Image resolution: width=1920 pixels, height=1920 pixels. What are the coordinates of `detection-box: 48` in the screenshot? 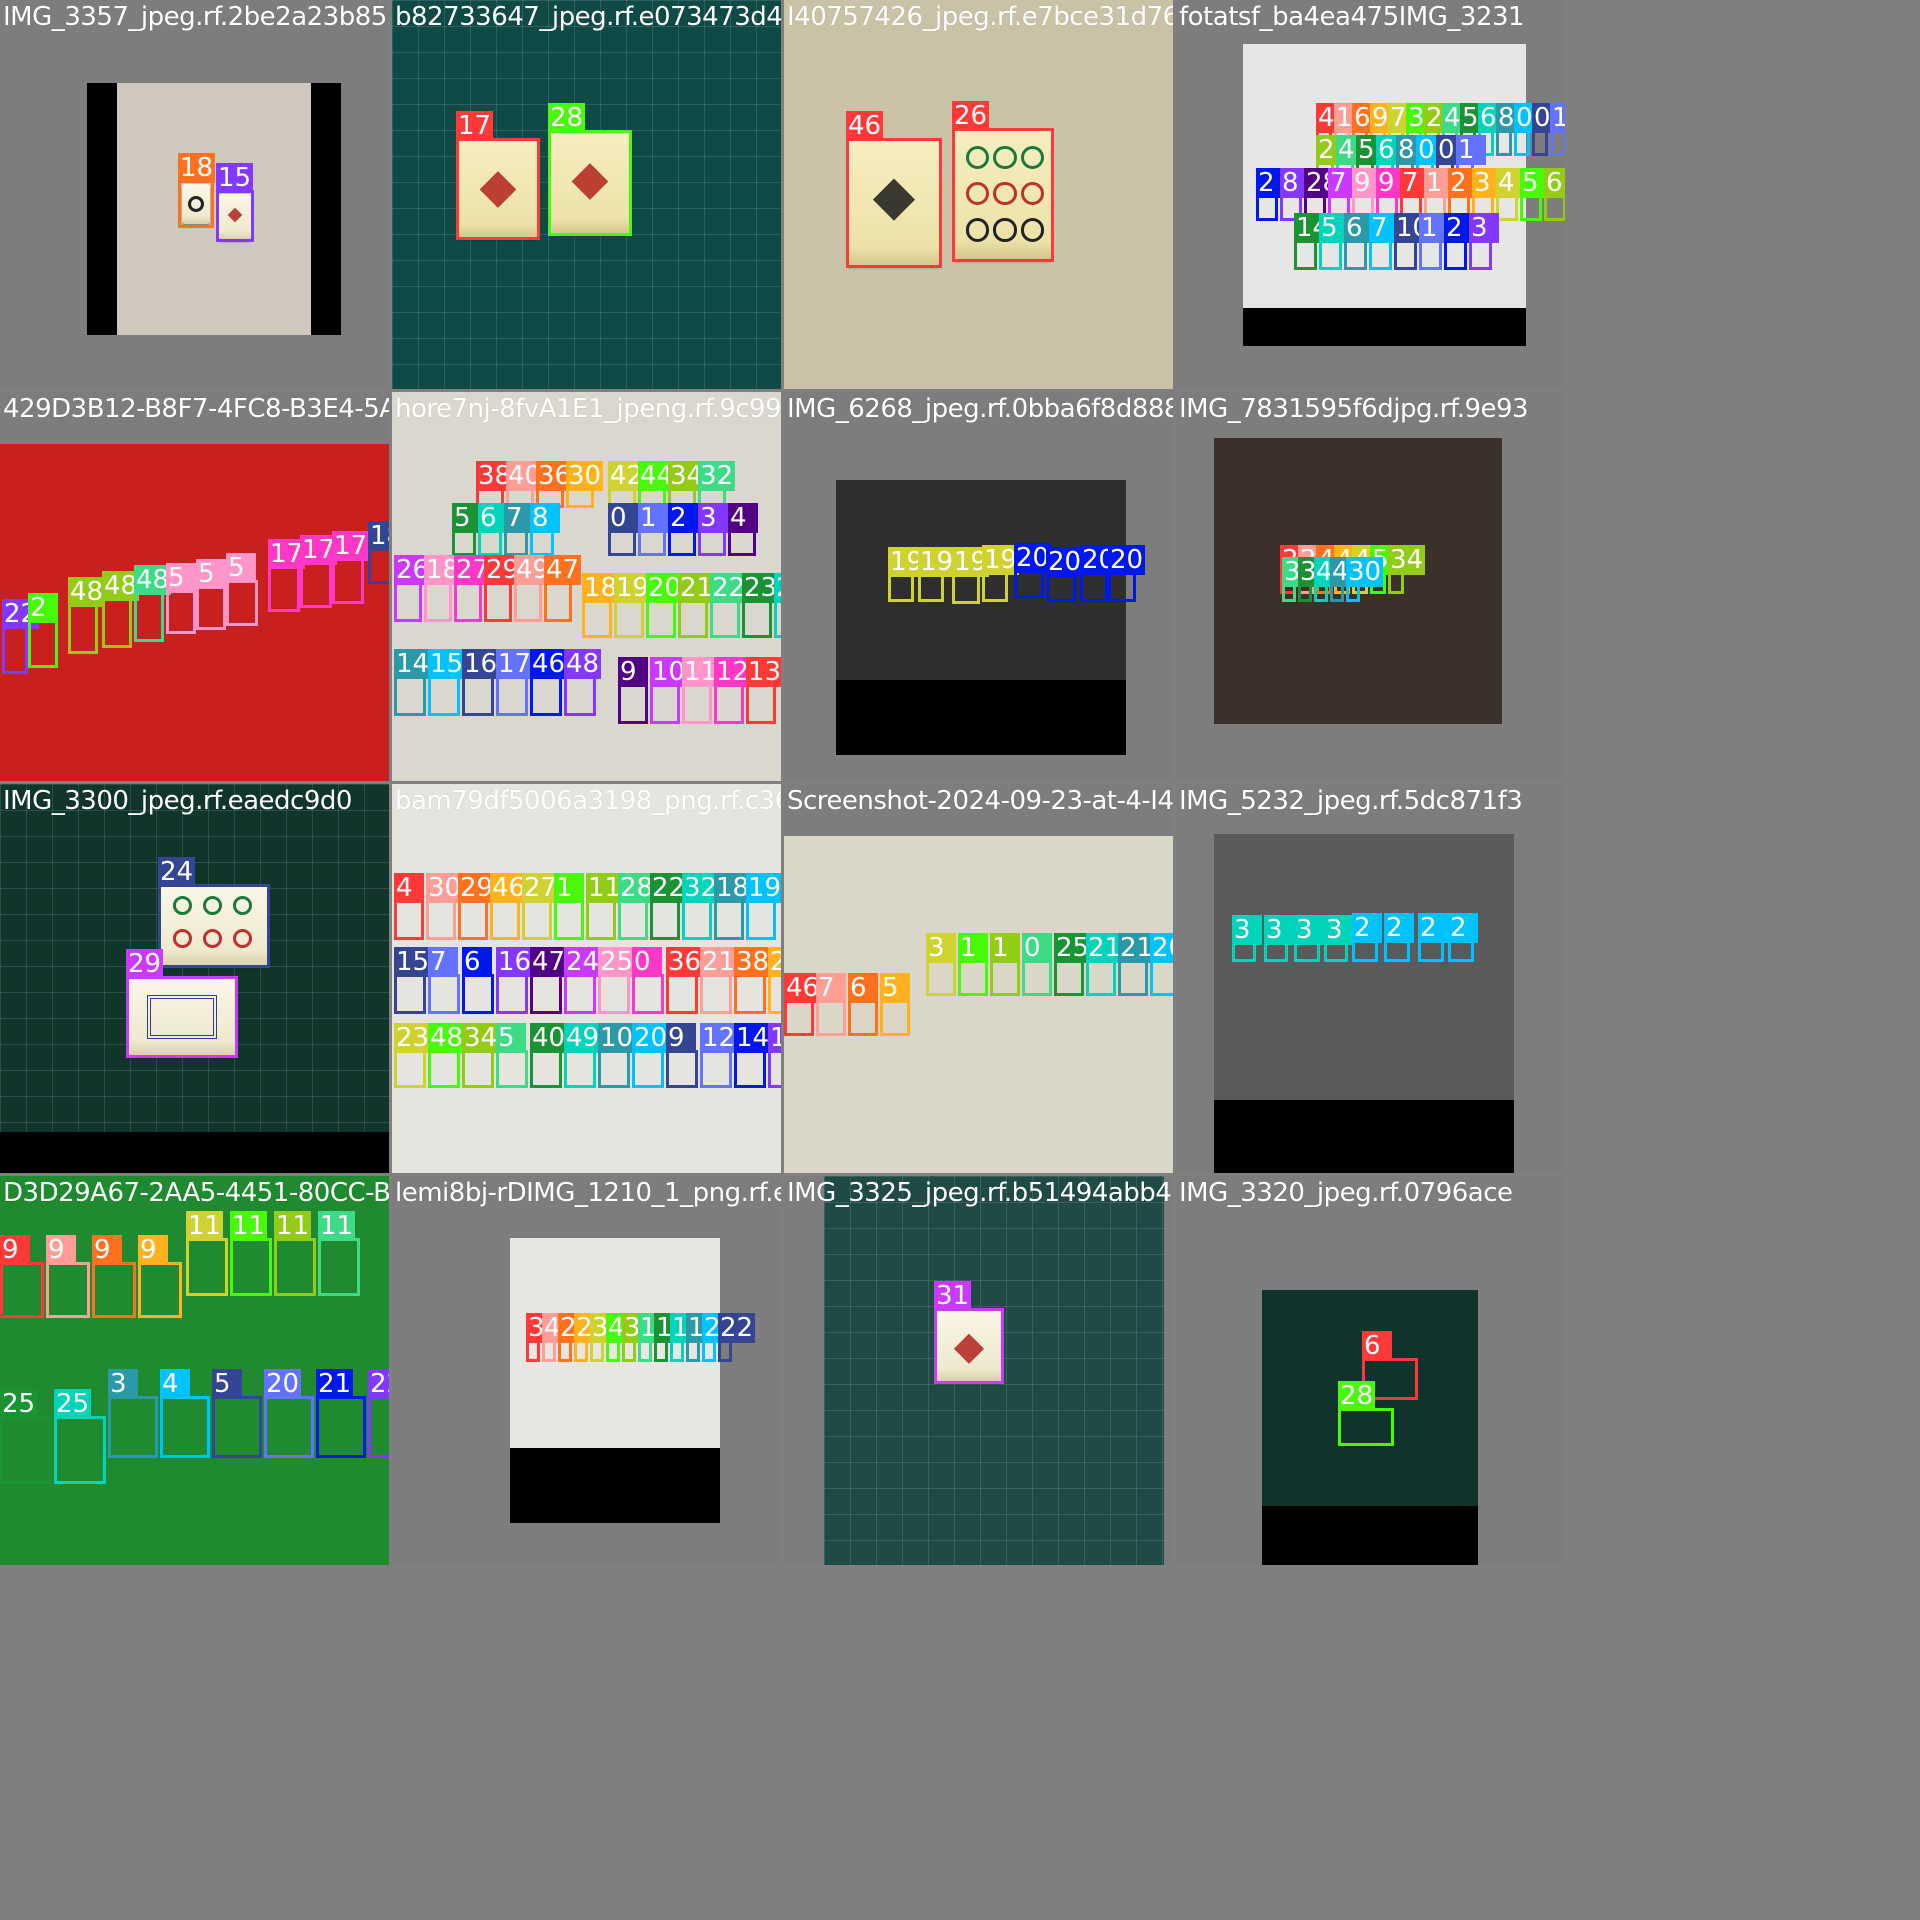 It's located at (87, 615).